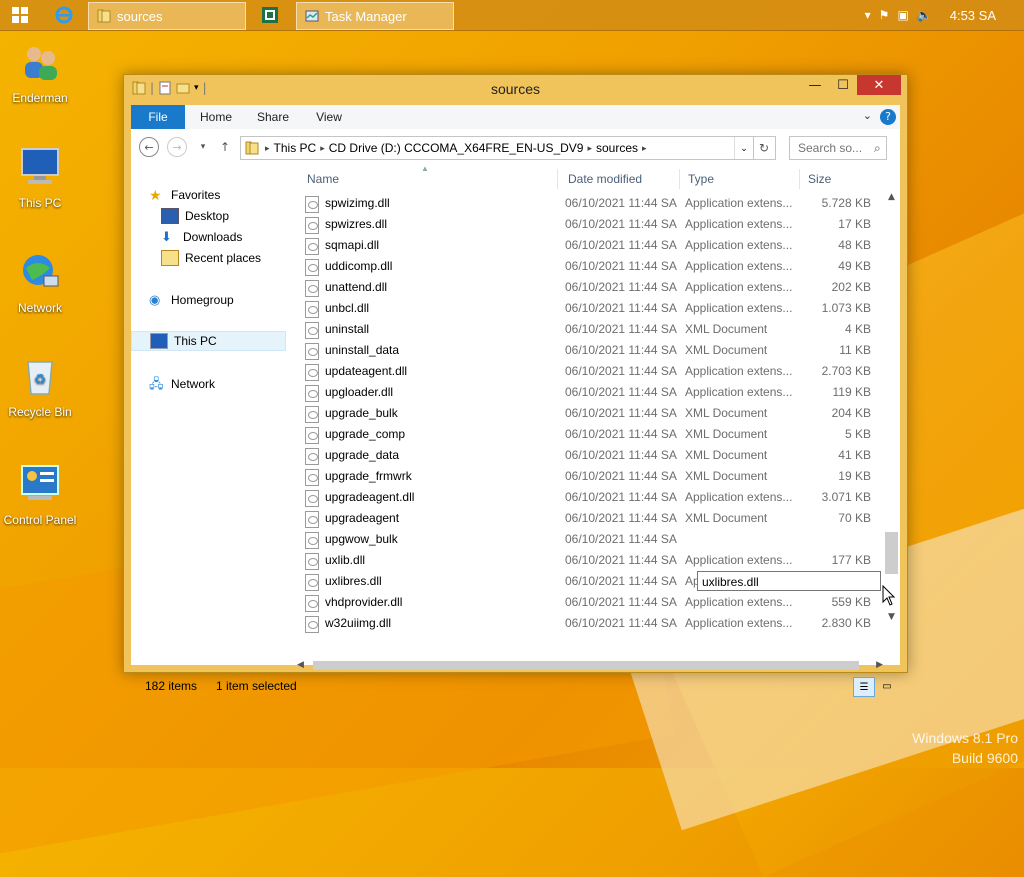  I want to click on table-row: upgwow_bulk 06/10/2021 11:44 SA, so click(590, 539).